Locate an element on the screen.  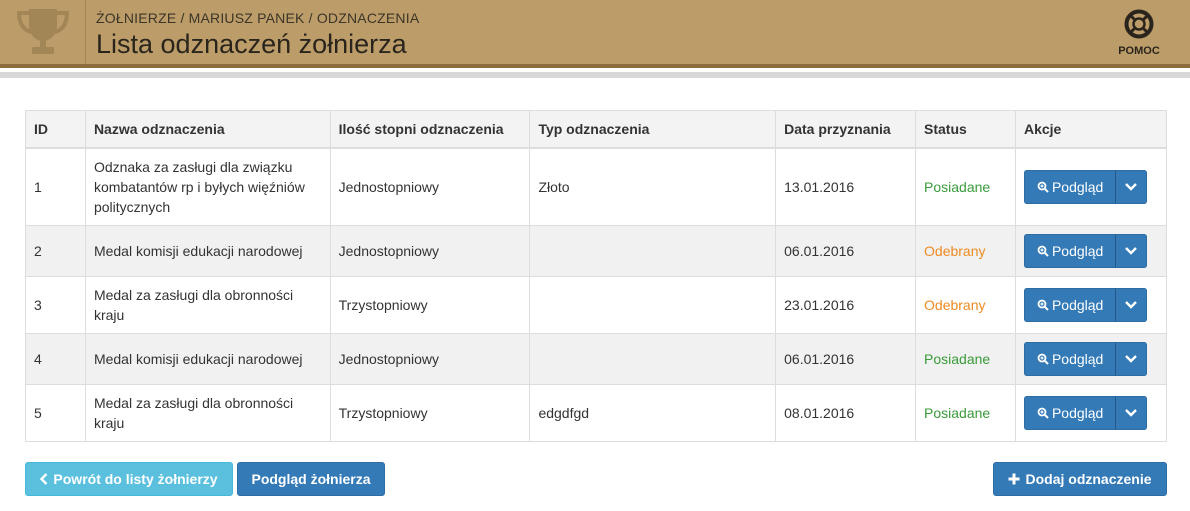
view-soldier-label: Podgląd żołnierza is located at coordinates (311, 479).